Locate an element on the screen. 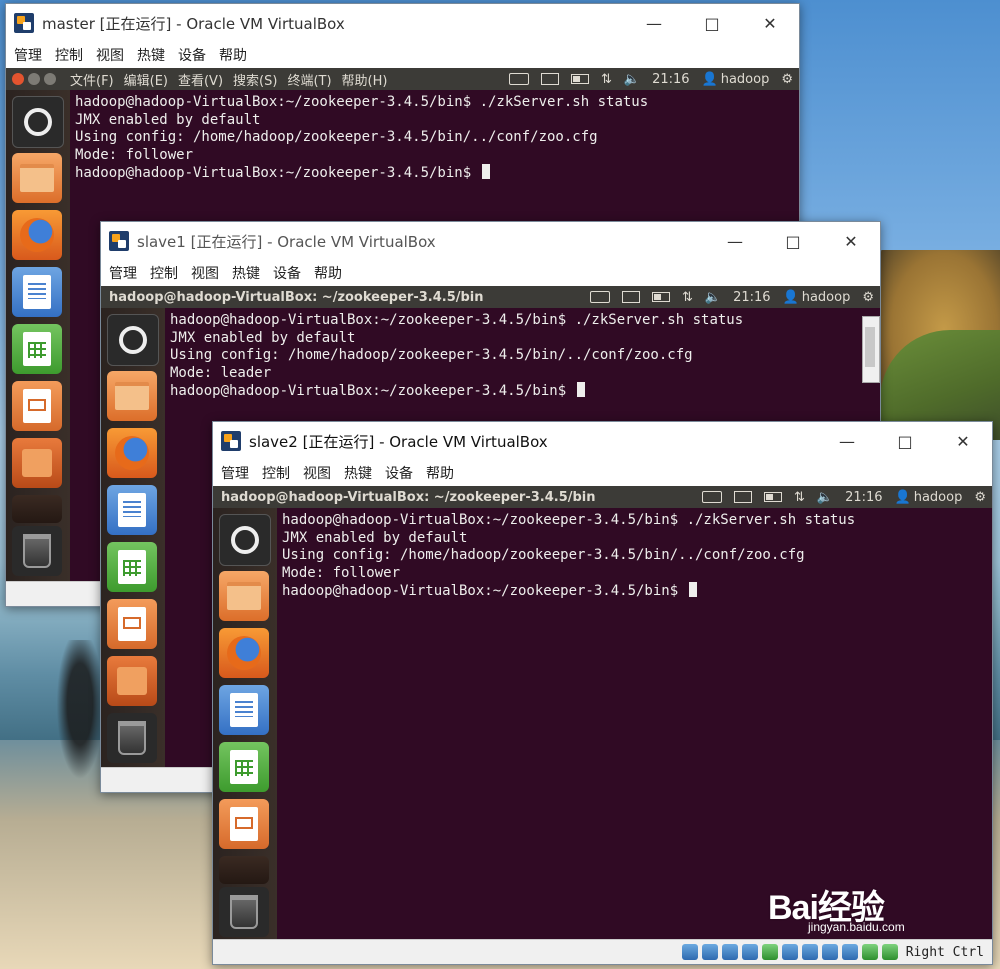  audio-icon is located at coordinates (729, 952).